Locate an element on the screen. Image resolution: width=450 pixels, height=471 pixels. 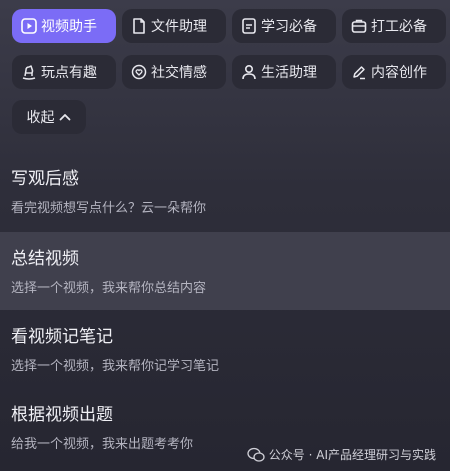
chip-fun: 玩点有趣 is located at coordinates (64, 72).